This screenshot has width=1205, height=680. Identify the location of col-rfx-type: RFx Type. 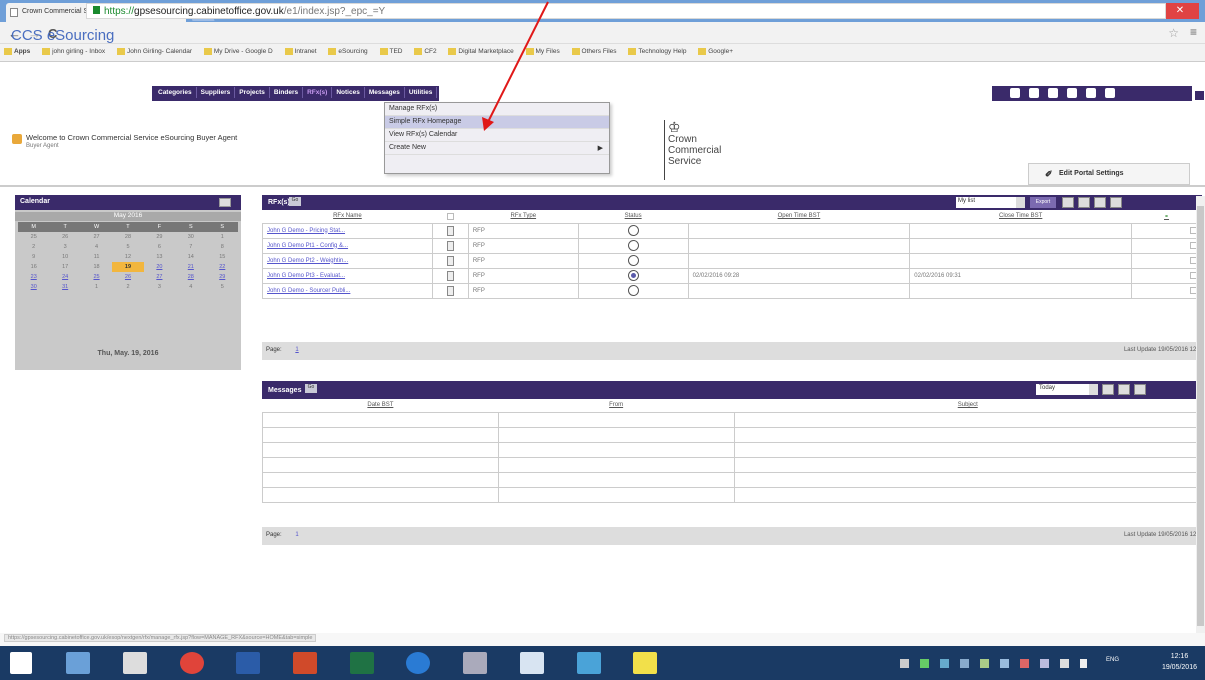
(523, 217).